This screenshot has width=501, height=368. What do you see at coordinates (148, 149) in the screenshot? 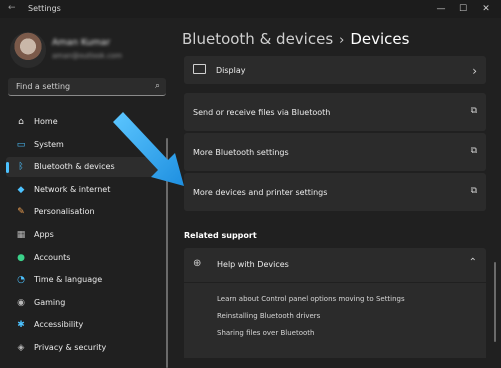
I see `annotation-arrow-icon` at bounding box center [148, 149].